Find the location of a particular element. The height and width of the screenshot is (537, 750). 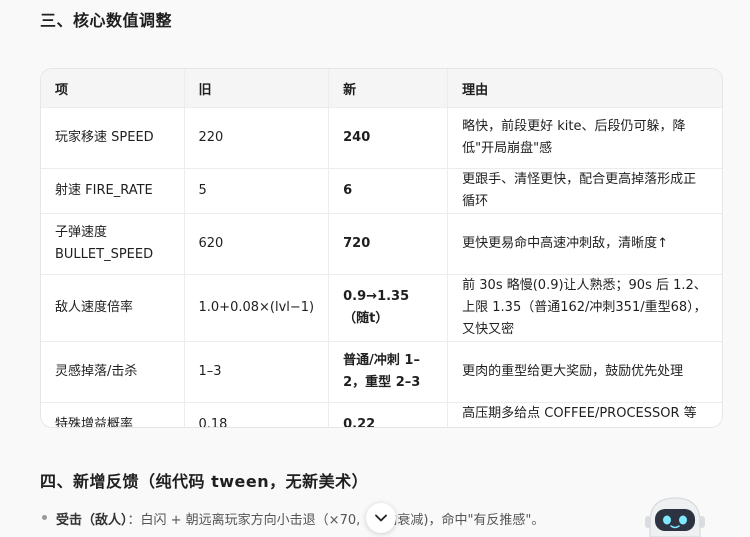

chevron-down-icon is located at coordinates (381, 518).